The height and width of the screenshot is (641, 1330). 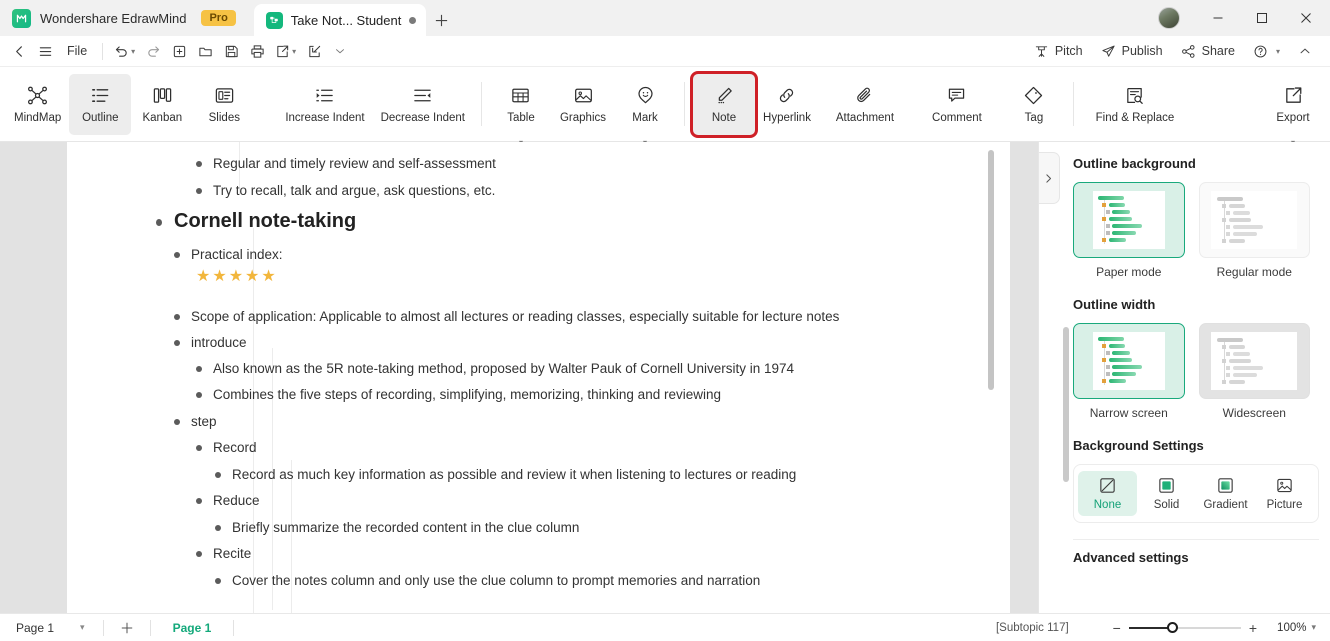 I want to click on undo-caret-icon: ▾, so click(x=133, y=51).